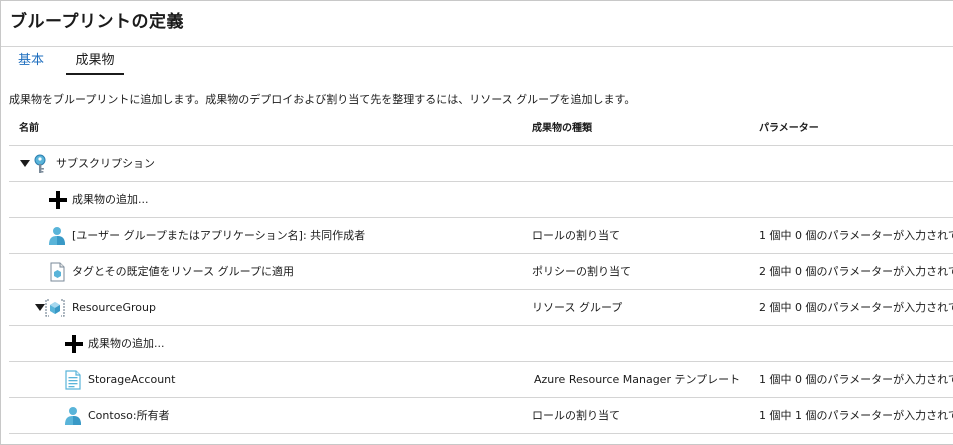  Describe the element at coordinates (481, 164) in the screenshot. I see `table-row-subscription: サブスクリプション` at that location.